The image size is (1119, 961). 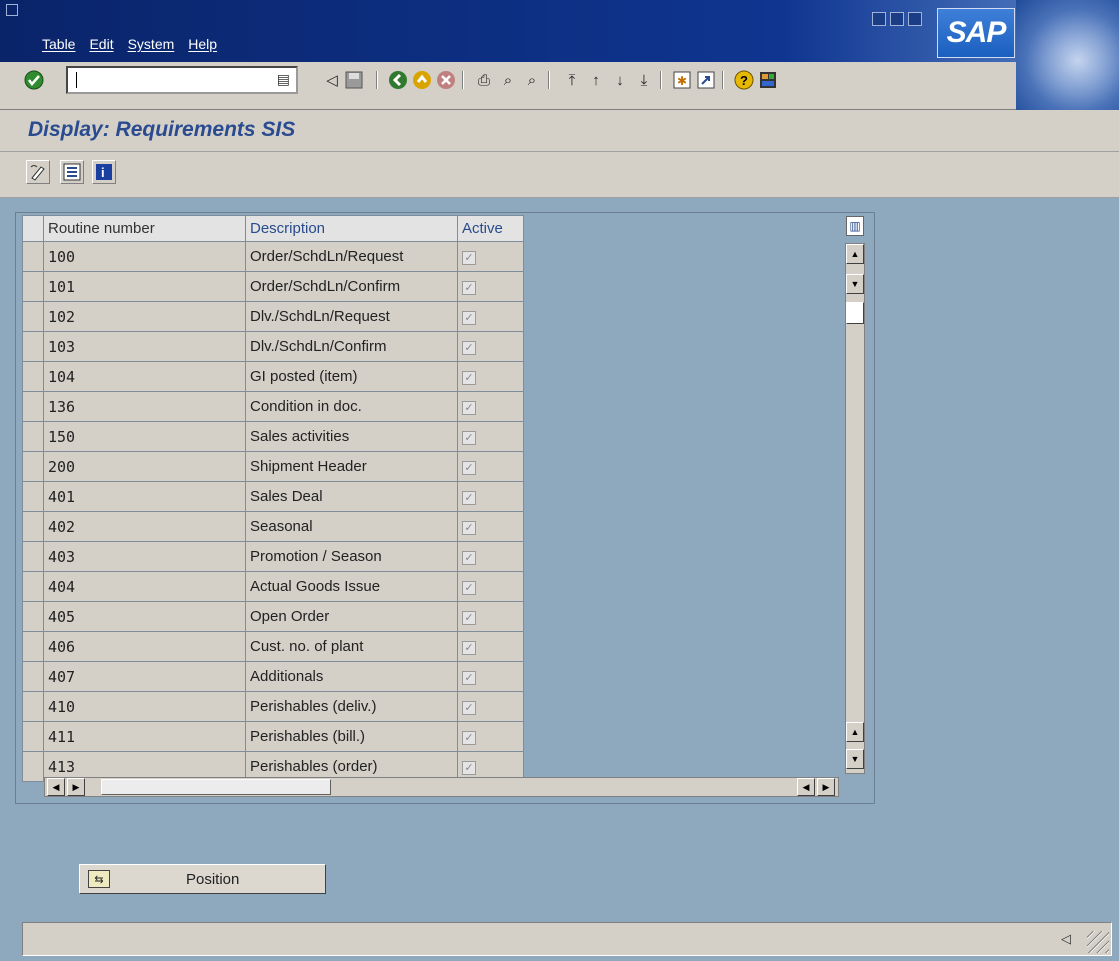 What do you see at coordinates (144, 256) in the screenshot?
I see `routine-number-cell: 100` at bounding box center [144, 256].